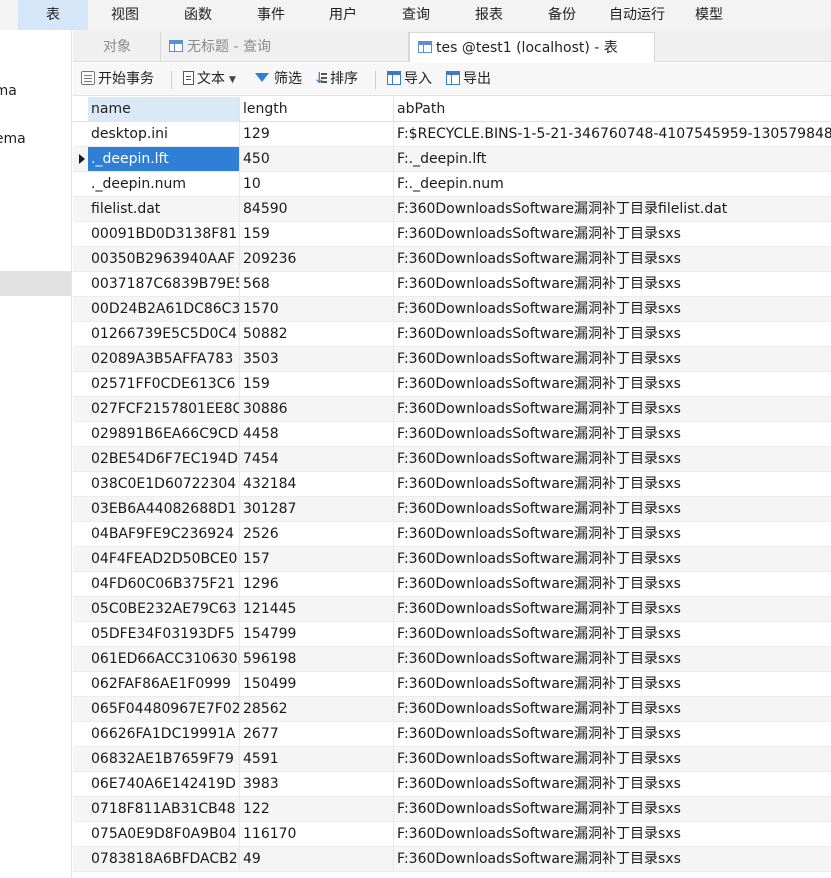 The height and width of the screenshot is (878, 831). What do you see at coordinates (271, 15) in the screenshot?
I see `menu-item-3: 事件` at bounding box center [271, 15].